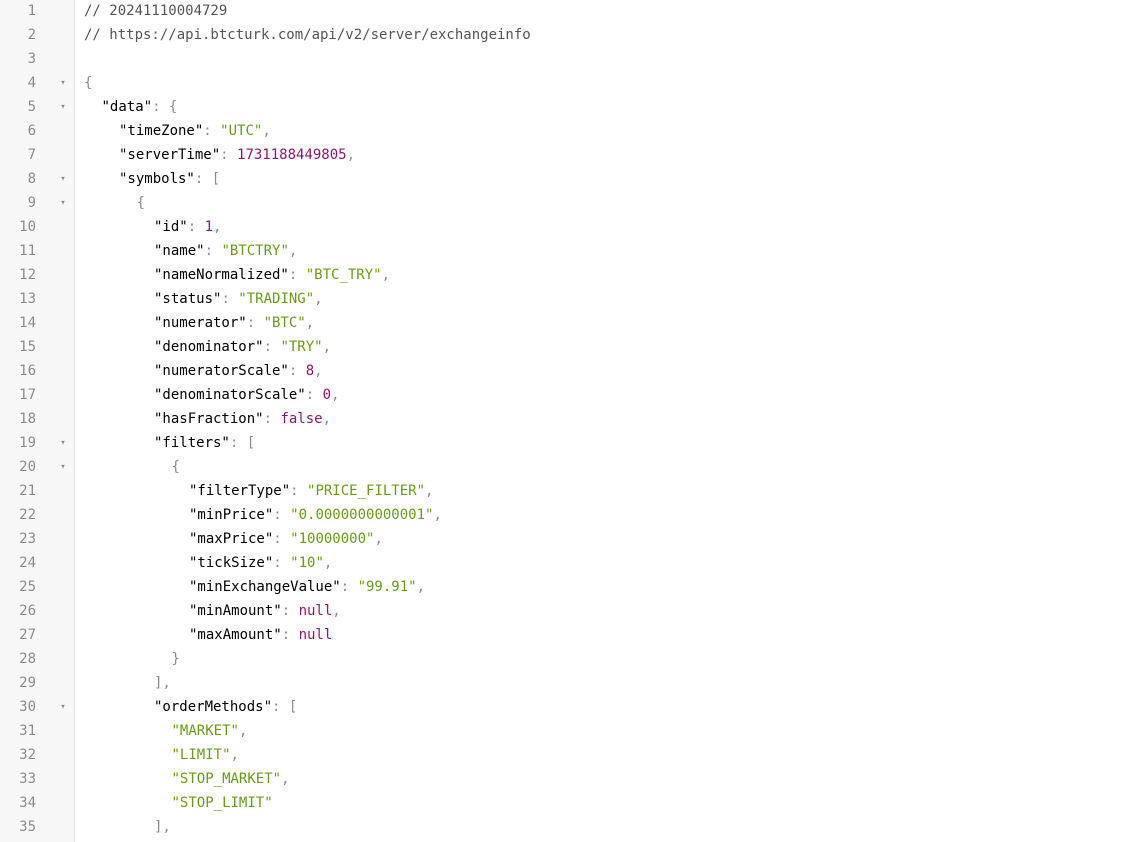  I want to click on line-number: 13, so click(27, 299).